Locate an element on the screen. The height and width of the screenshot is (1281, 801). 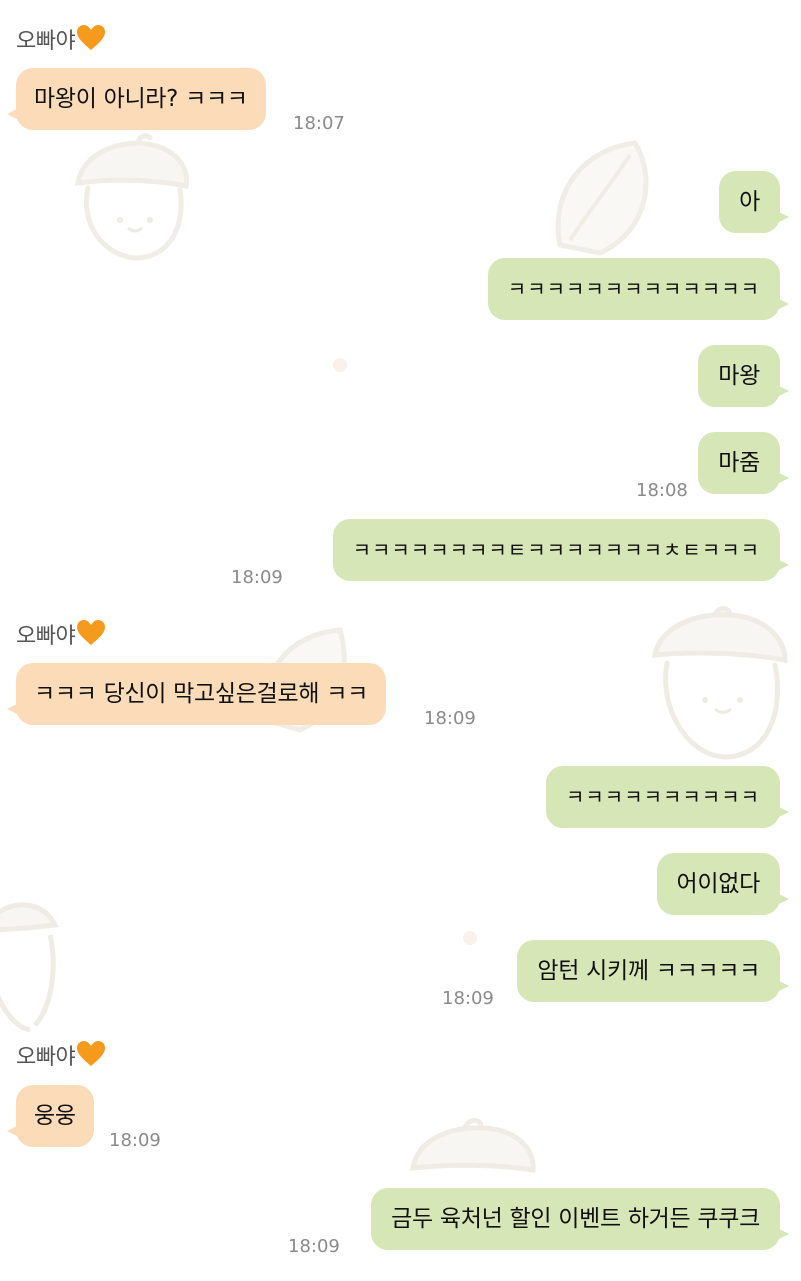
message-text: 웅웅 is located at coordinates (55, 1116).